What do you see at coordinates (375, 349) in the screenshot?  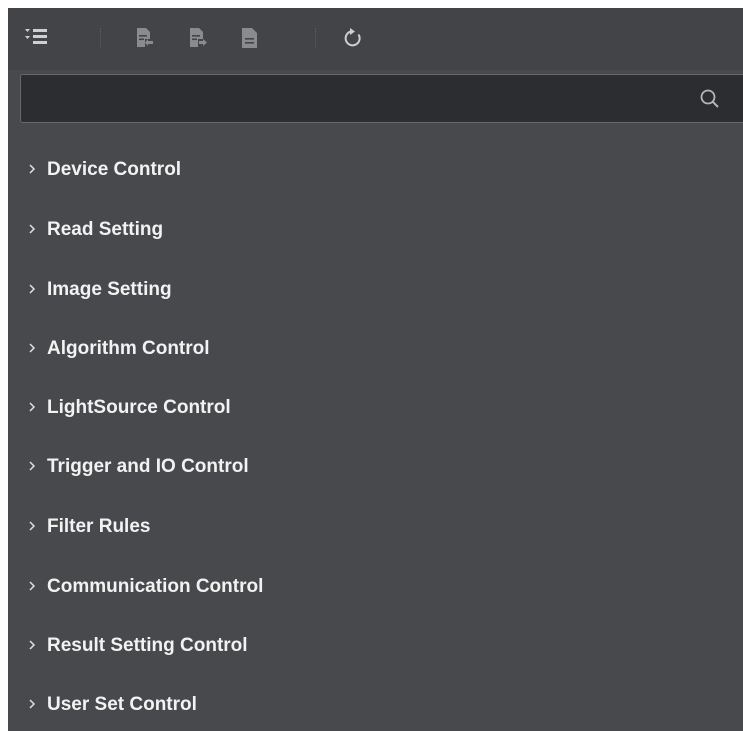 I see `tree-item-algorithm-control: Algorithm Control` at bounding box center [375, 349].